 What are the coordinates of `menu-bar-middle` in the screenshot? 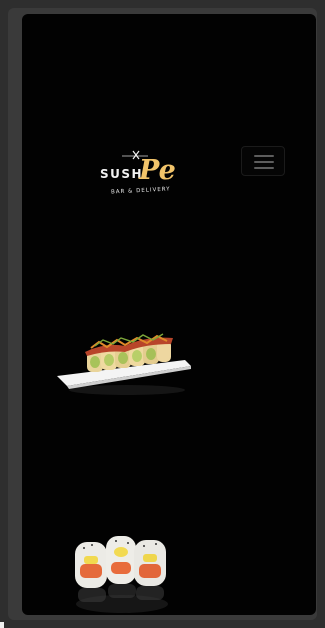 It's located at (264, 162).